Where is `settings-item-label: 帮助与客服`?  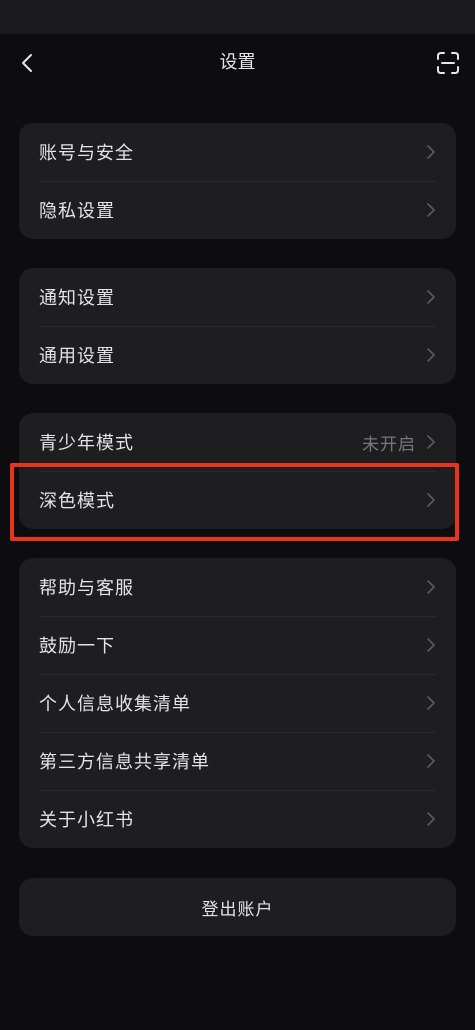
settings-item-label: 帮助与客服 is located at coordinates (86, 588).